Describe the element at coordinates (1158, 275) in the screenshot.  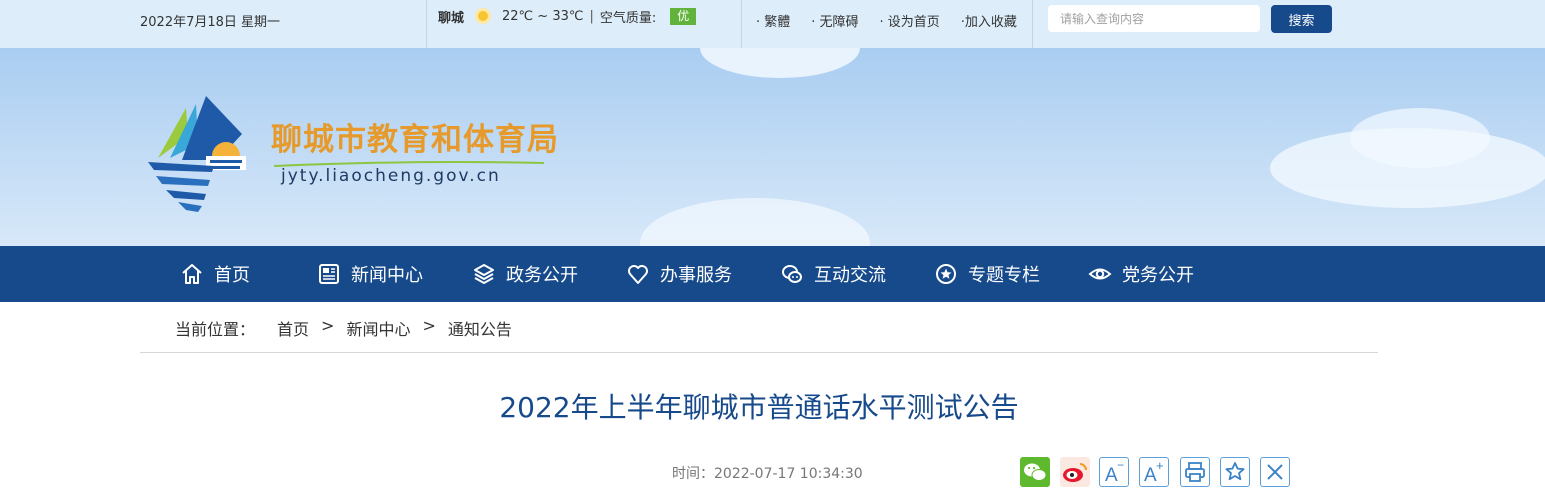
I see `nav-item-label: 党务公开` at that location.